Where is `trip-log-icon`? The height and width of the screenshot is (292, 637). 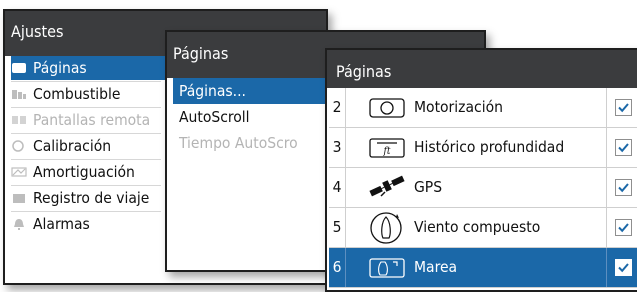
trip-log-icon is located at coordinates (19, 198).